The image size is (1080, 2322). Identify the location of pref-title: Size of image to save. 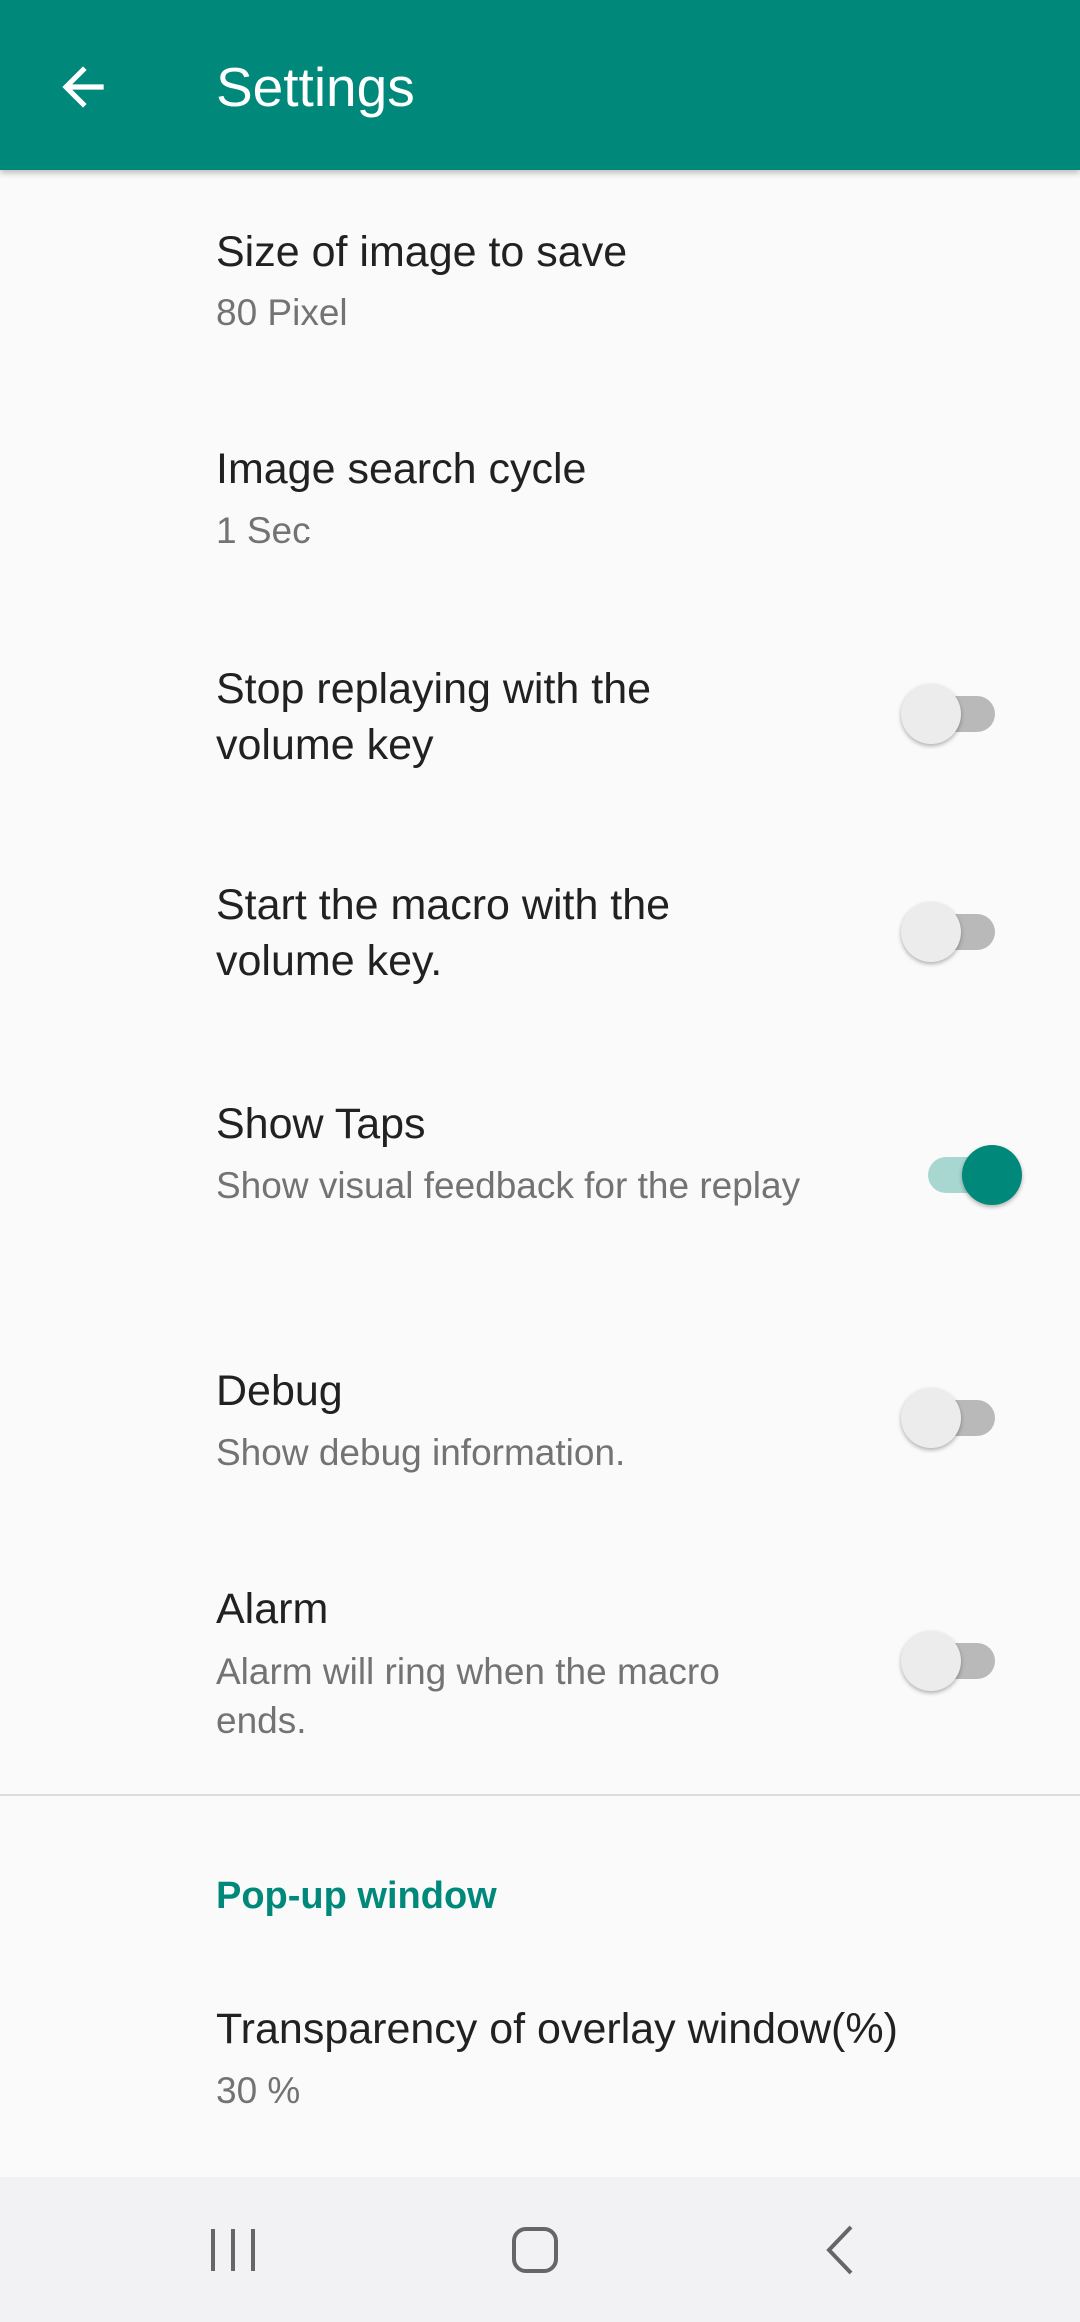
(422, 252).